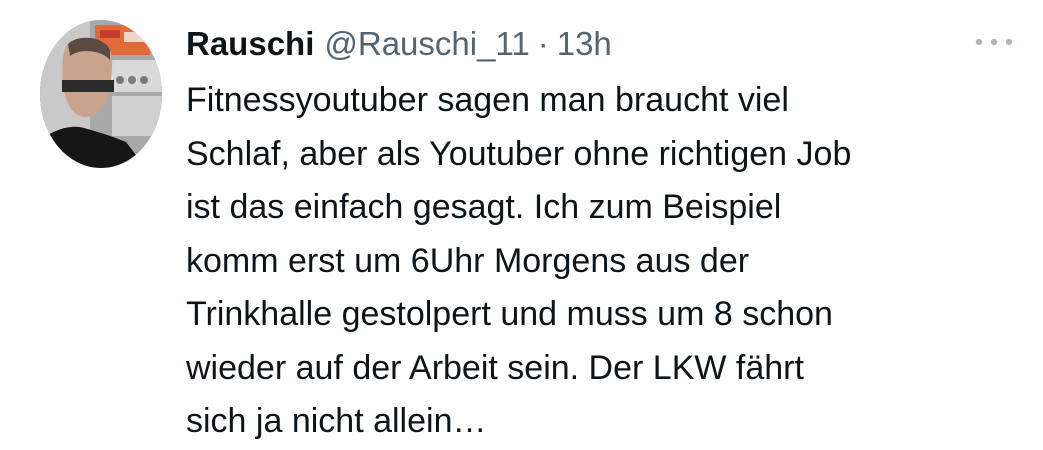 The image size is (1043, 450). Describe the element at coordinates (584, 43) in the screenshot. I see `tweet-timestamp: 13h` at that location.